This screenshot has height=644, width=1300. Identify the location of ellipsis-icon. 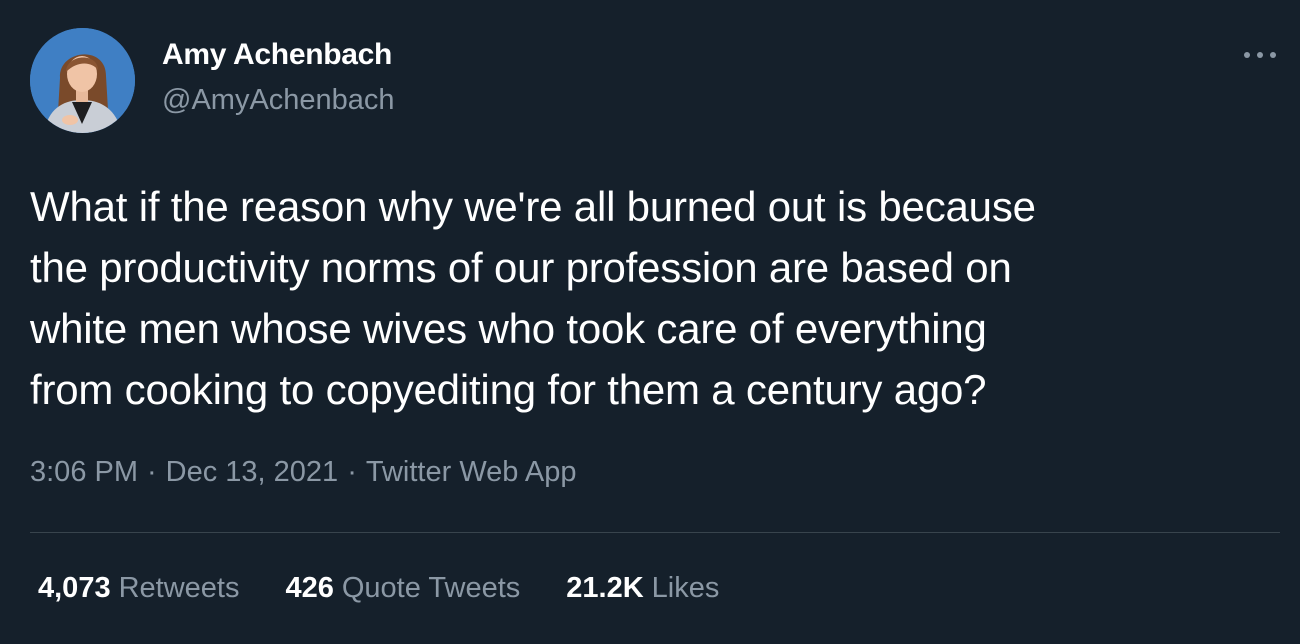
(1260, 55).